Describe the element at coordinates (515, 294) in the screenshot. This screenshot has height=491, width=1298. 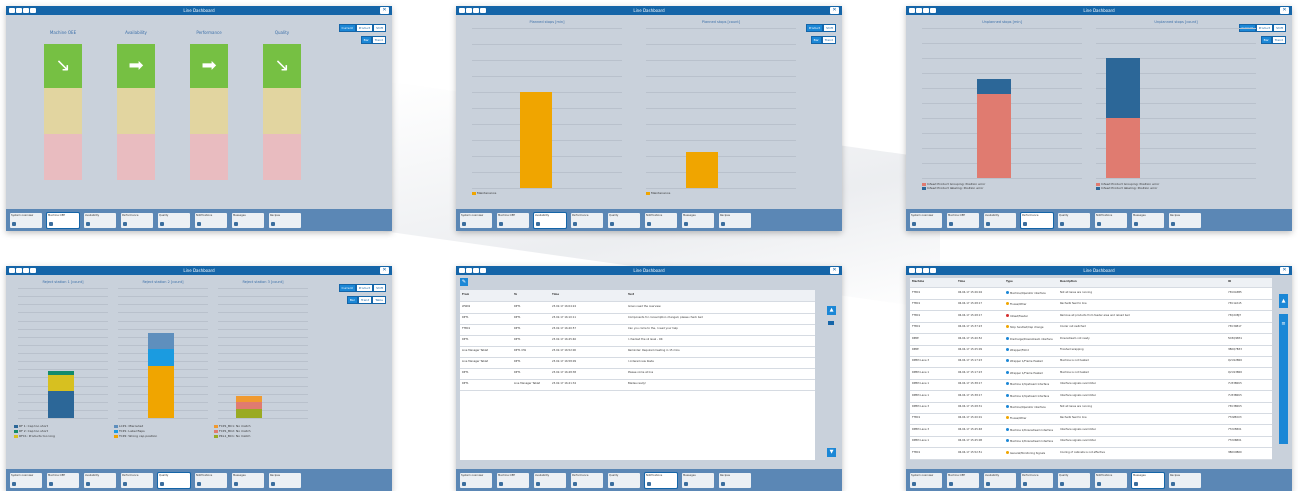
I see `column-header: To` at that location.